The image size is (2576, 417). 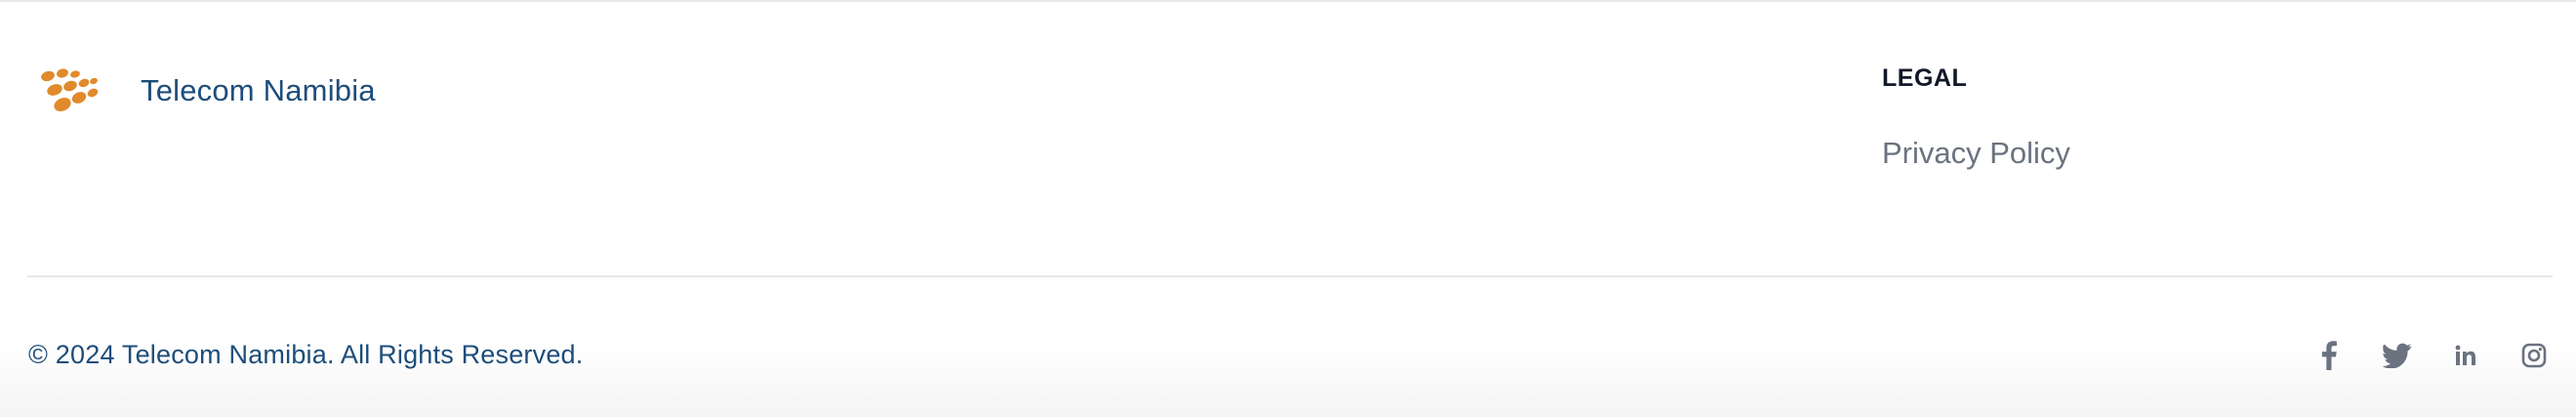 I want to click on twitter-link, so click(x=2397, y=355).